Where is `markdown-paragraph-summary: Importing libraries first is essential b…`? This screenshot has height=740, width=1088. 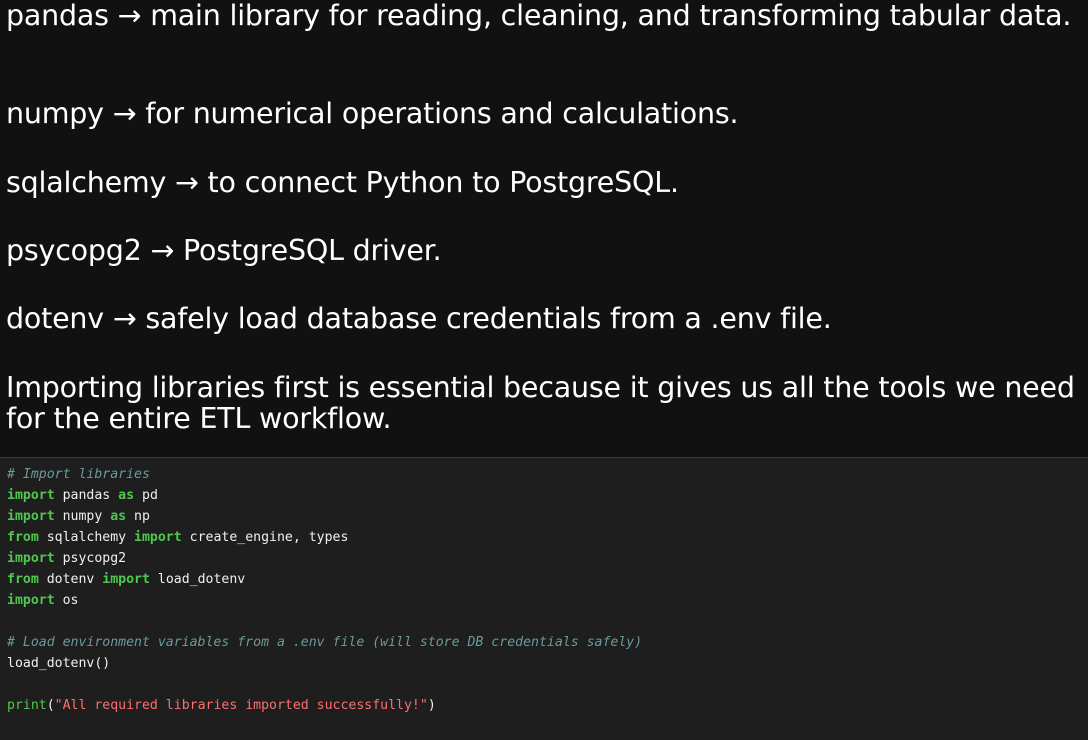 markdown-paragraph-summary: Importing libraries first is essential b… is located at coordinates (540, 403).